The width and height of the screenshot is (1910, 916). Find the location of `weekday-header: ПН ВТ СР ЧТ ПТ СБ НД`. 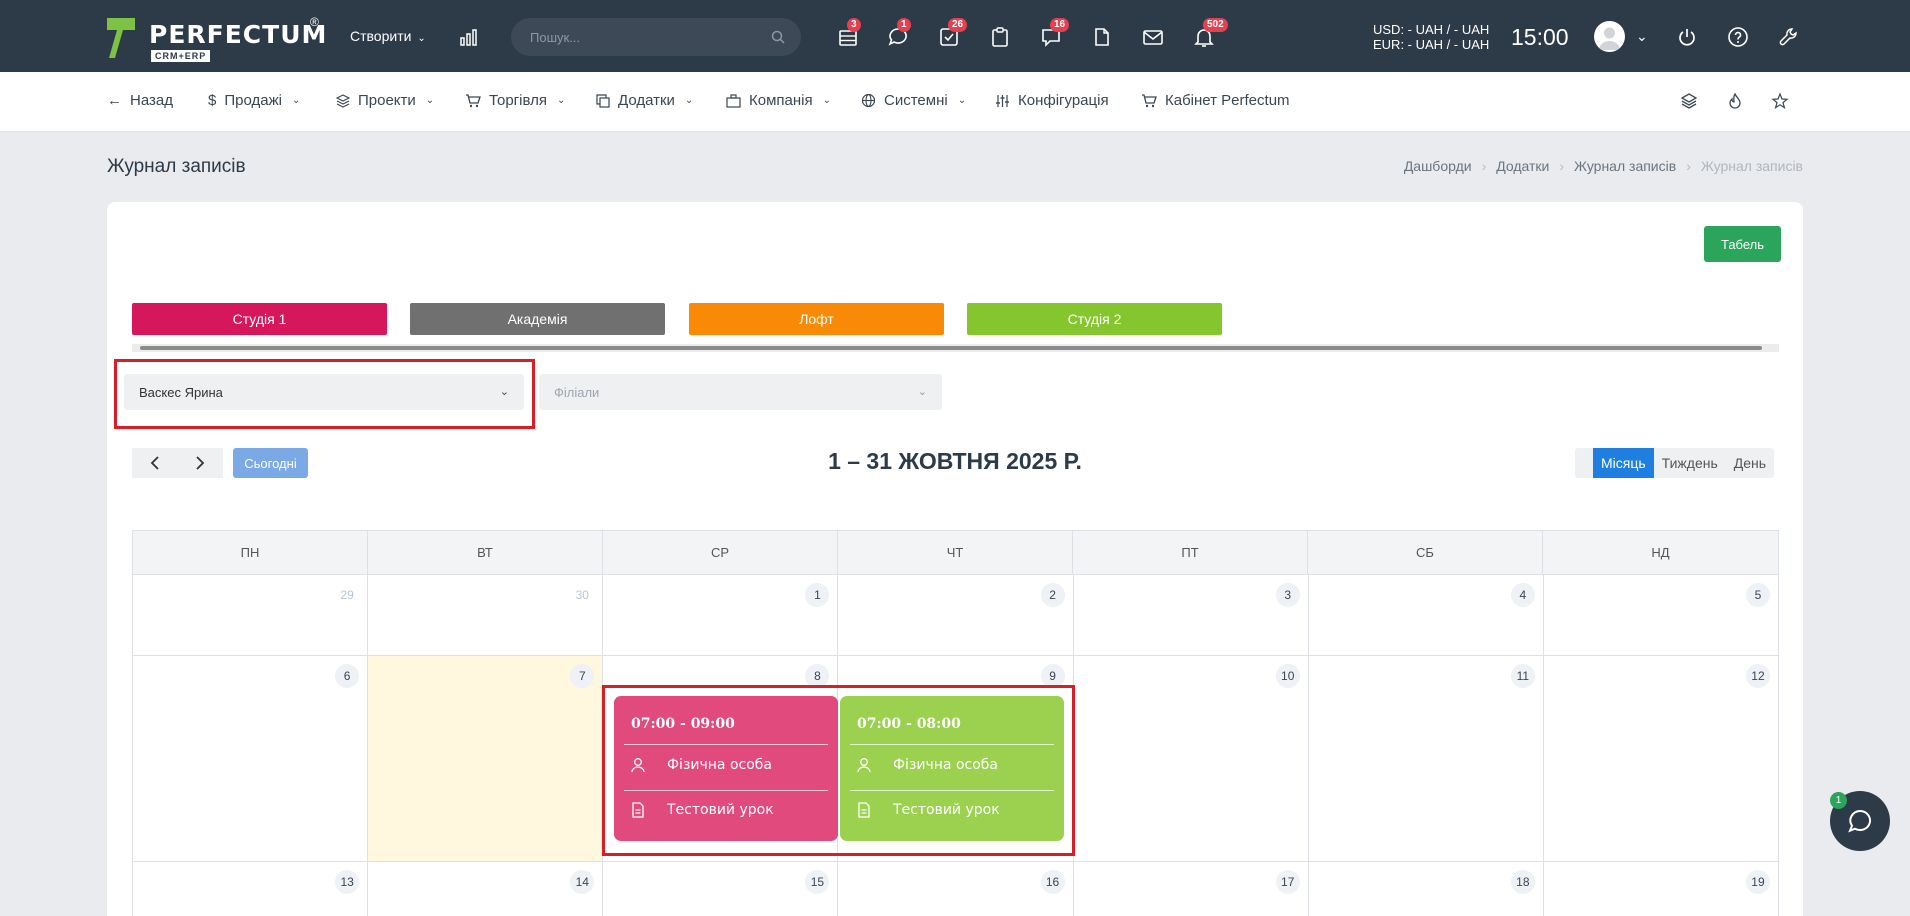

weekday-header: ПН ВТ СР ЧТ ПТ СБ НД is located at coordinates (955, 552).